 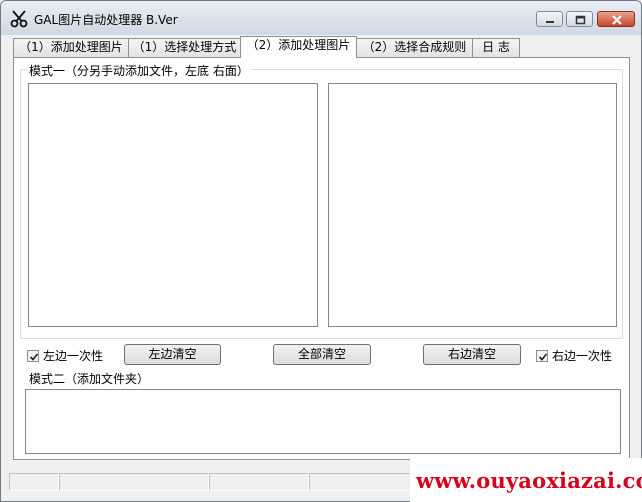 I want to click on scissors-icon, so click(x=19, y=19).